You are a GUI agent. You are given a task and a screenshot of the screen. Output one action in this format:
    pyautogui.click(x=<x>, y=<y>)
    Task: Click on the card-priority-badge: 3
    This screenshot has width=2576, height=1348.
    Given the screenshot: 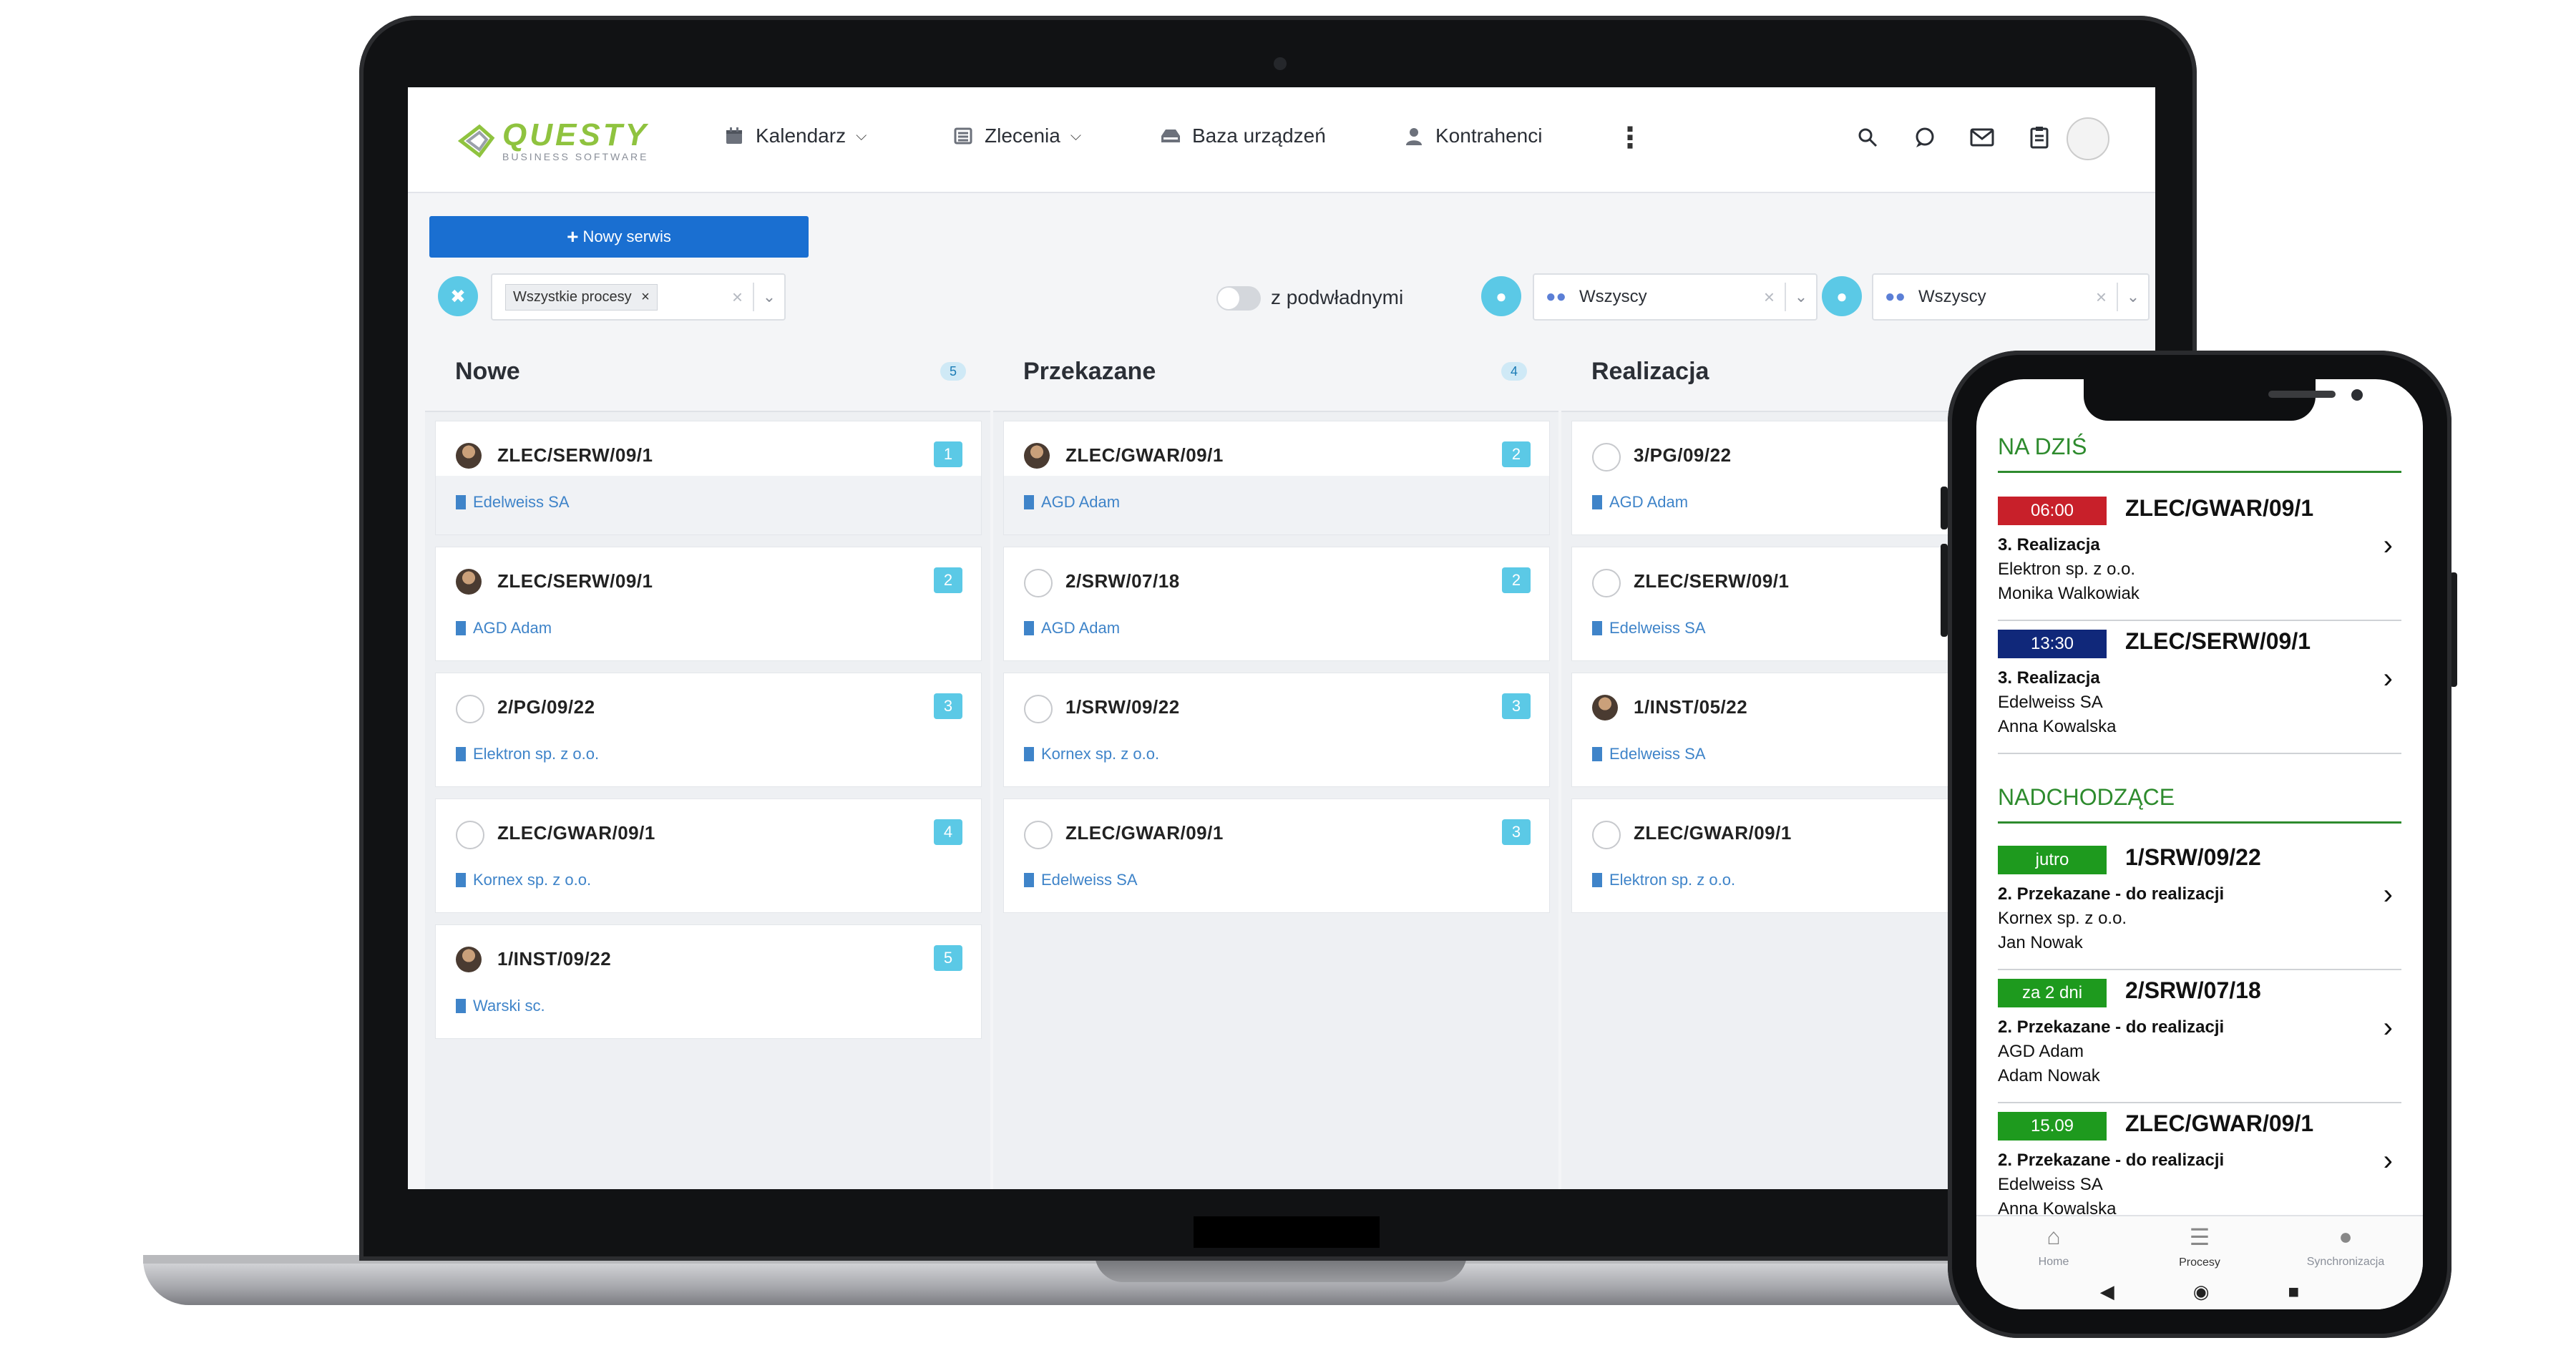 What is the action you would take?
    pyautogui.click(x=1516, y=706)
    